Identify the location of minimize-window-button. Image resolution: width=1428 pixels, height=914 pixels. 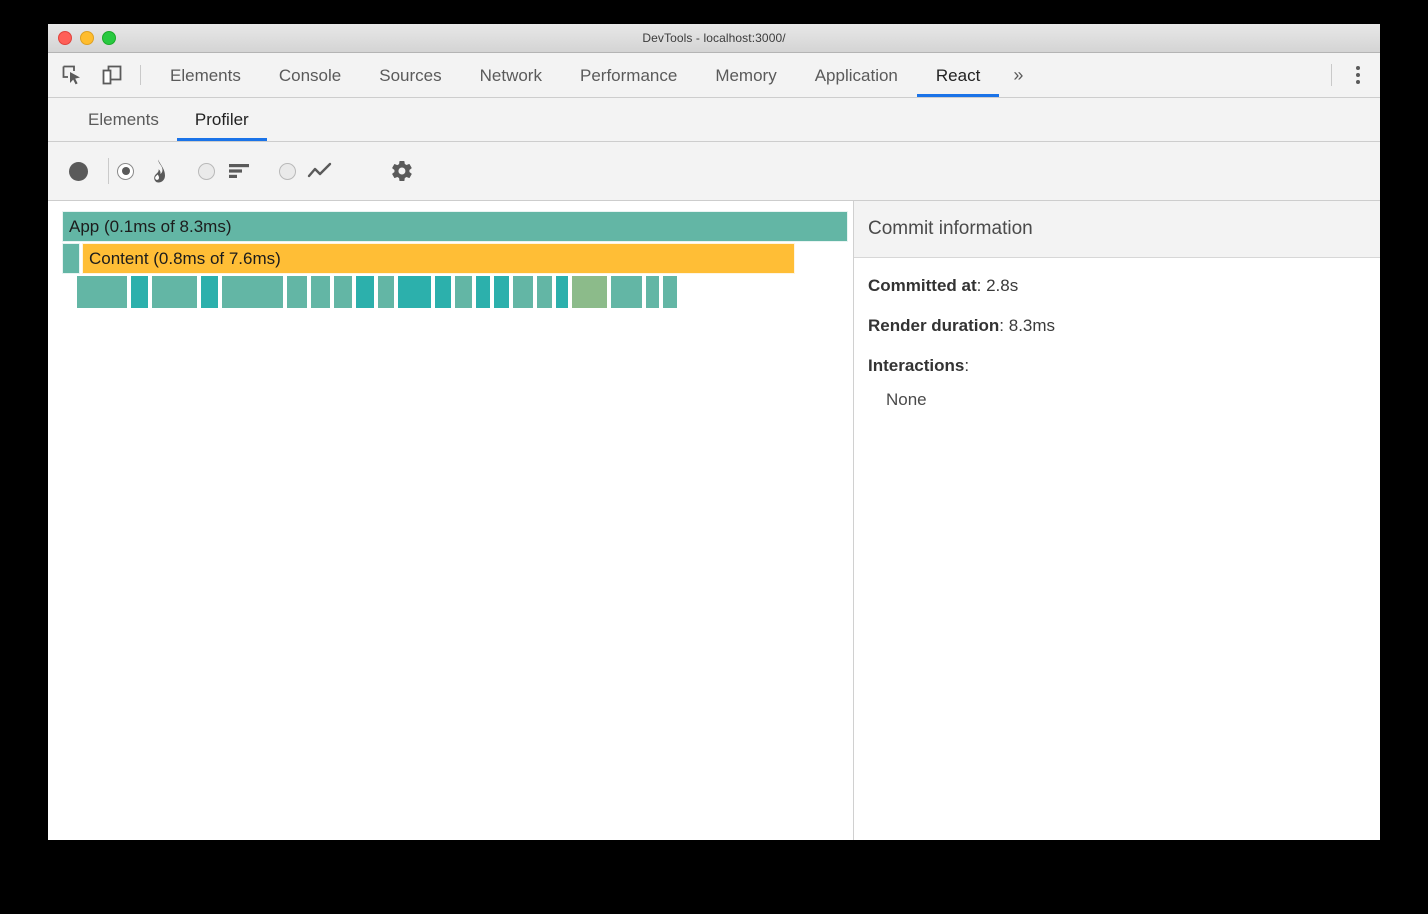
(87, 38).